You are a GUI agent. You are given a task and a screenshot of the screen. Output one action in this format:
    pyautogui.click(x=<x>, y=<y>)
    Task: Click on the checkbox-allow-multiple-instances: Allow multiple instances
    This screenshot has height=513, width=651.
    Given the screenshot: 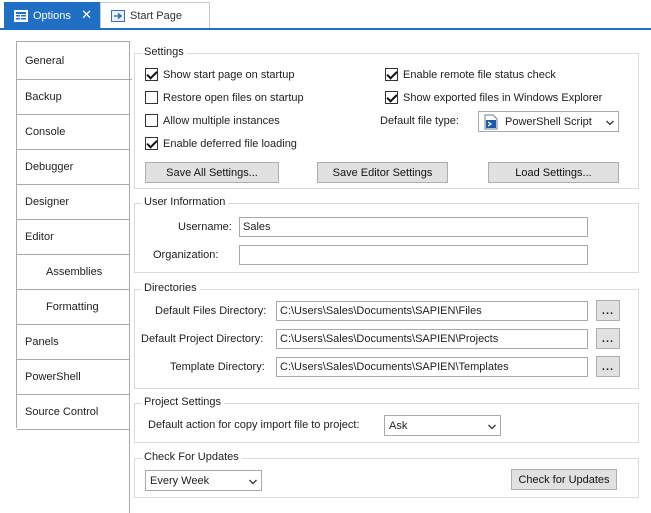 What is the action you would take?
    pyautogui.click(x=212, y=120)
    